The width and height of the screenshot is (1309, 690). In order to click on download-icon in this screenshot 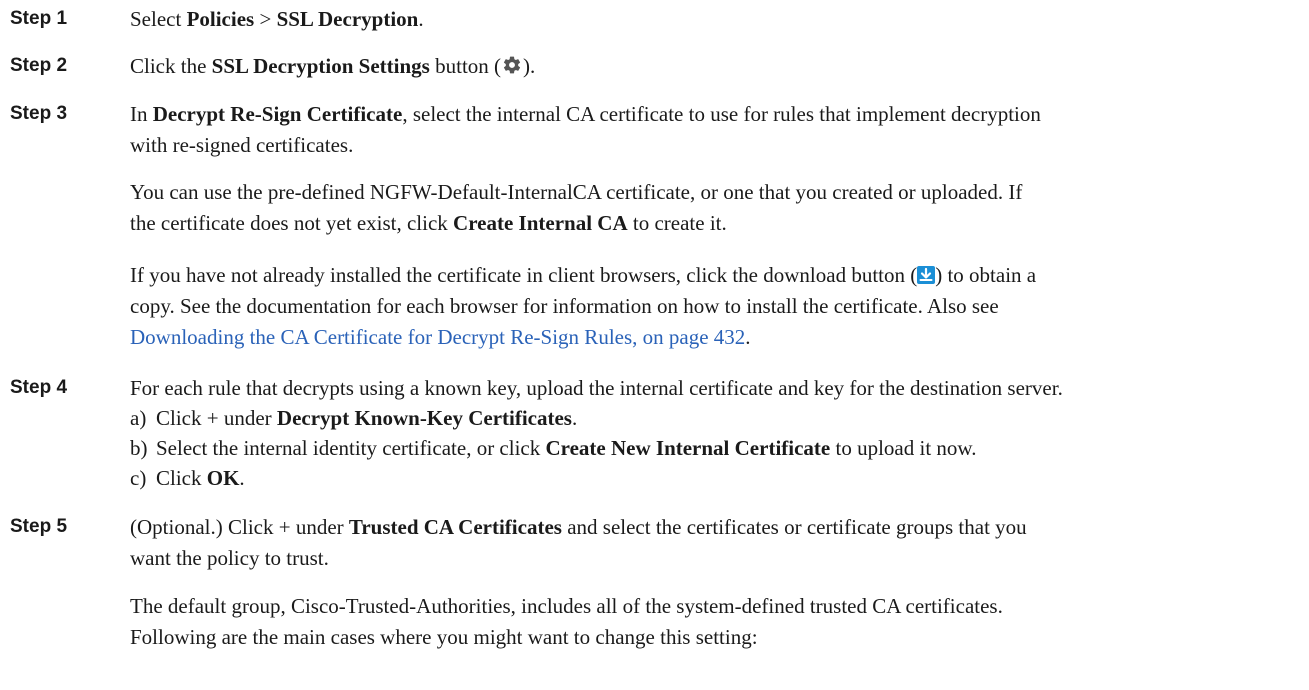, I will do `click(926, 277)`.